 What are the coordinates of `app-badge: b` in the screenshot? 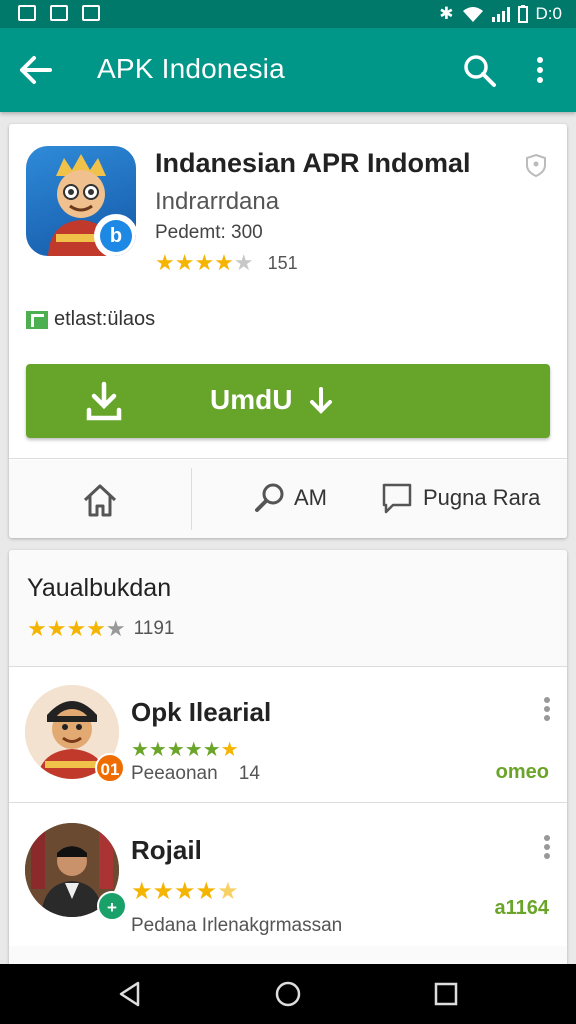 It's located at (115, 235).